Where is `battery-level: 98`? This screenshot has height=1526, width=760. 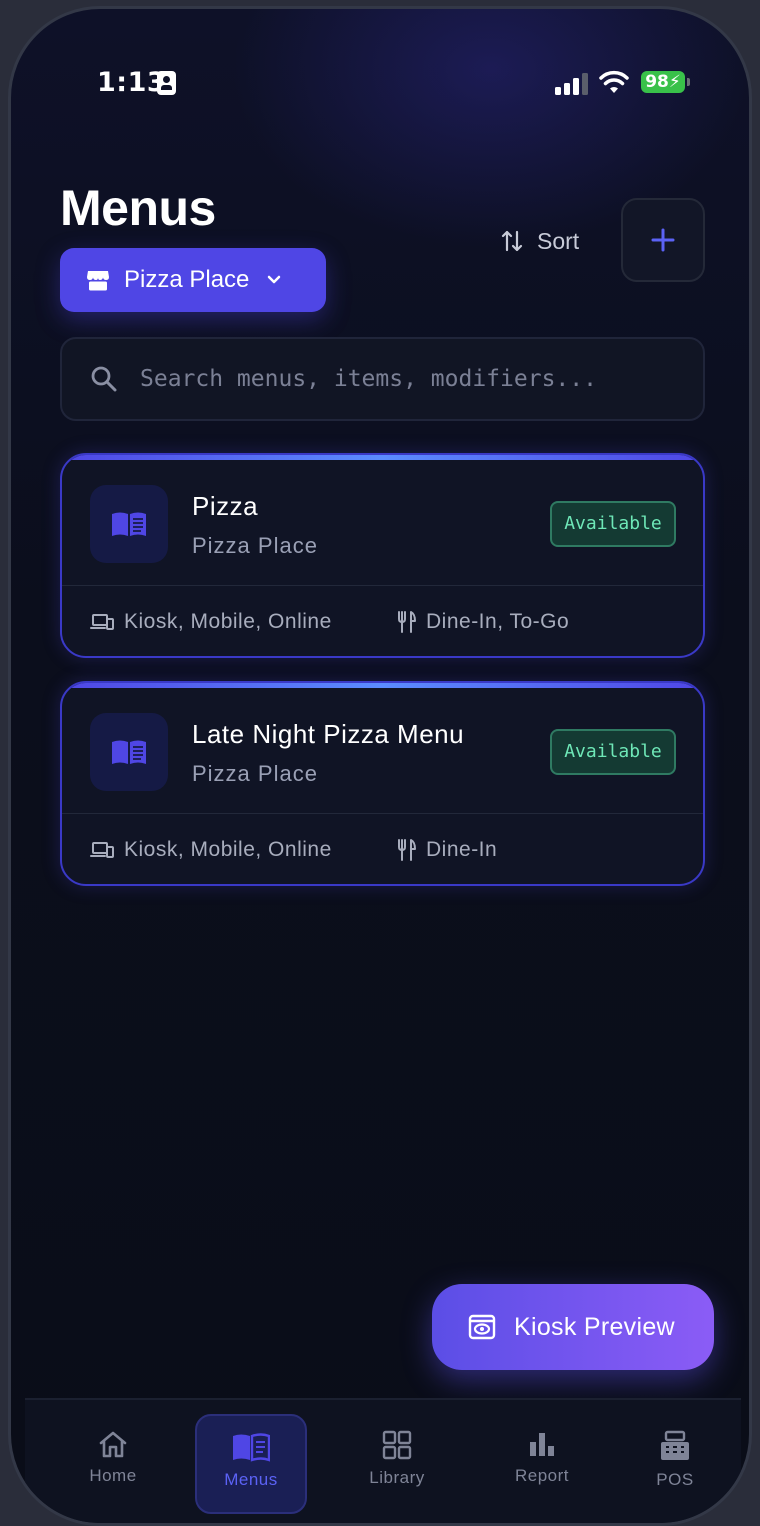
battery-level: 98 is located at coordinates (657, 82).